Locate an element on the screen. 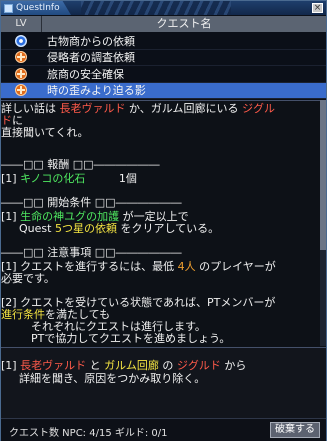 This screenshot has height=441, width=327. npc-sigurd: ジグル is located at coordinates (259, 108).